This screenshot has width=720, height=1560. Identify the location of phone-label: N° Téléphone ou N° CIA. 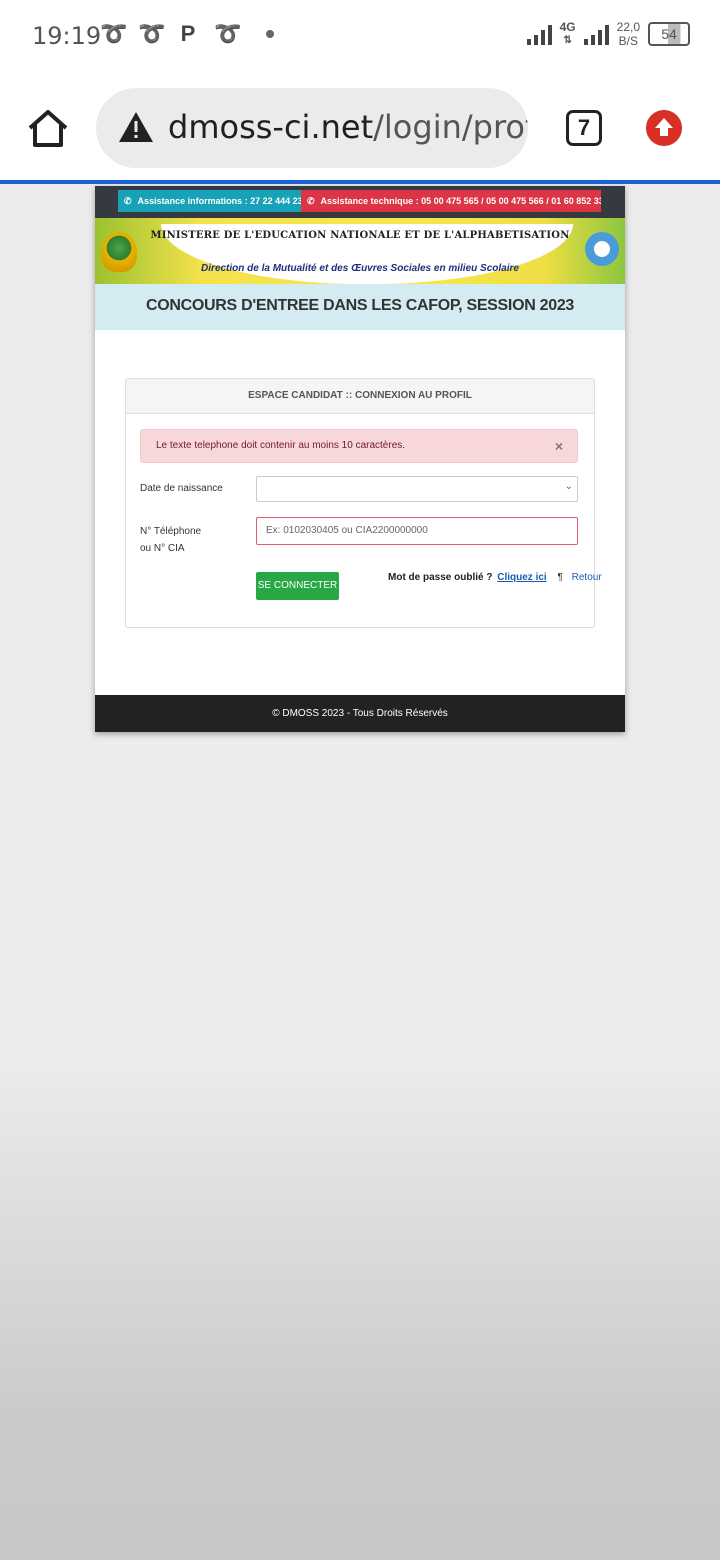
(171, 540).